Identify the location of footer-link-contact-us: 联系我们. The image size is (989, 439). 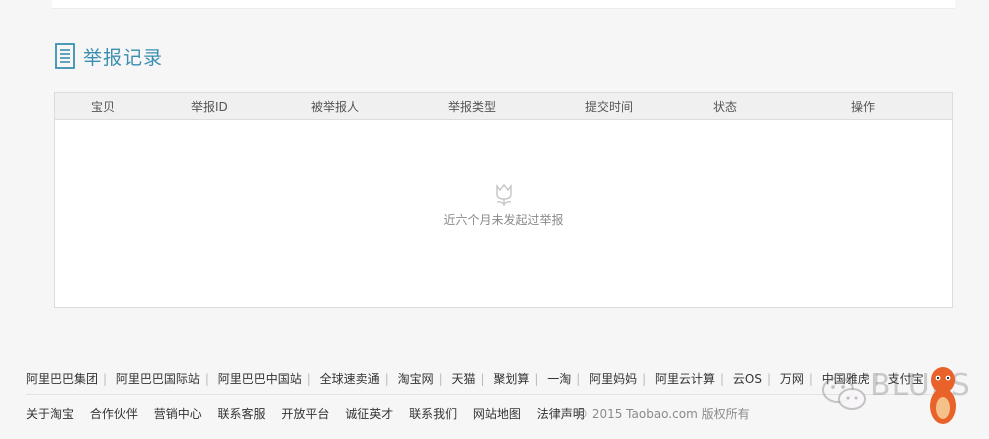
(433, 414).